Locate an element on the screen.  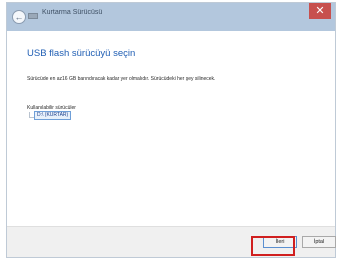
page-heading: USB flash sürücüyü seçin is located at coordinates (81, 53).